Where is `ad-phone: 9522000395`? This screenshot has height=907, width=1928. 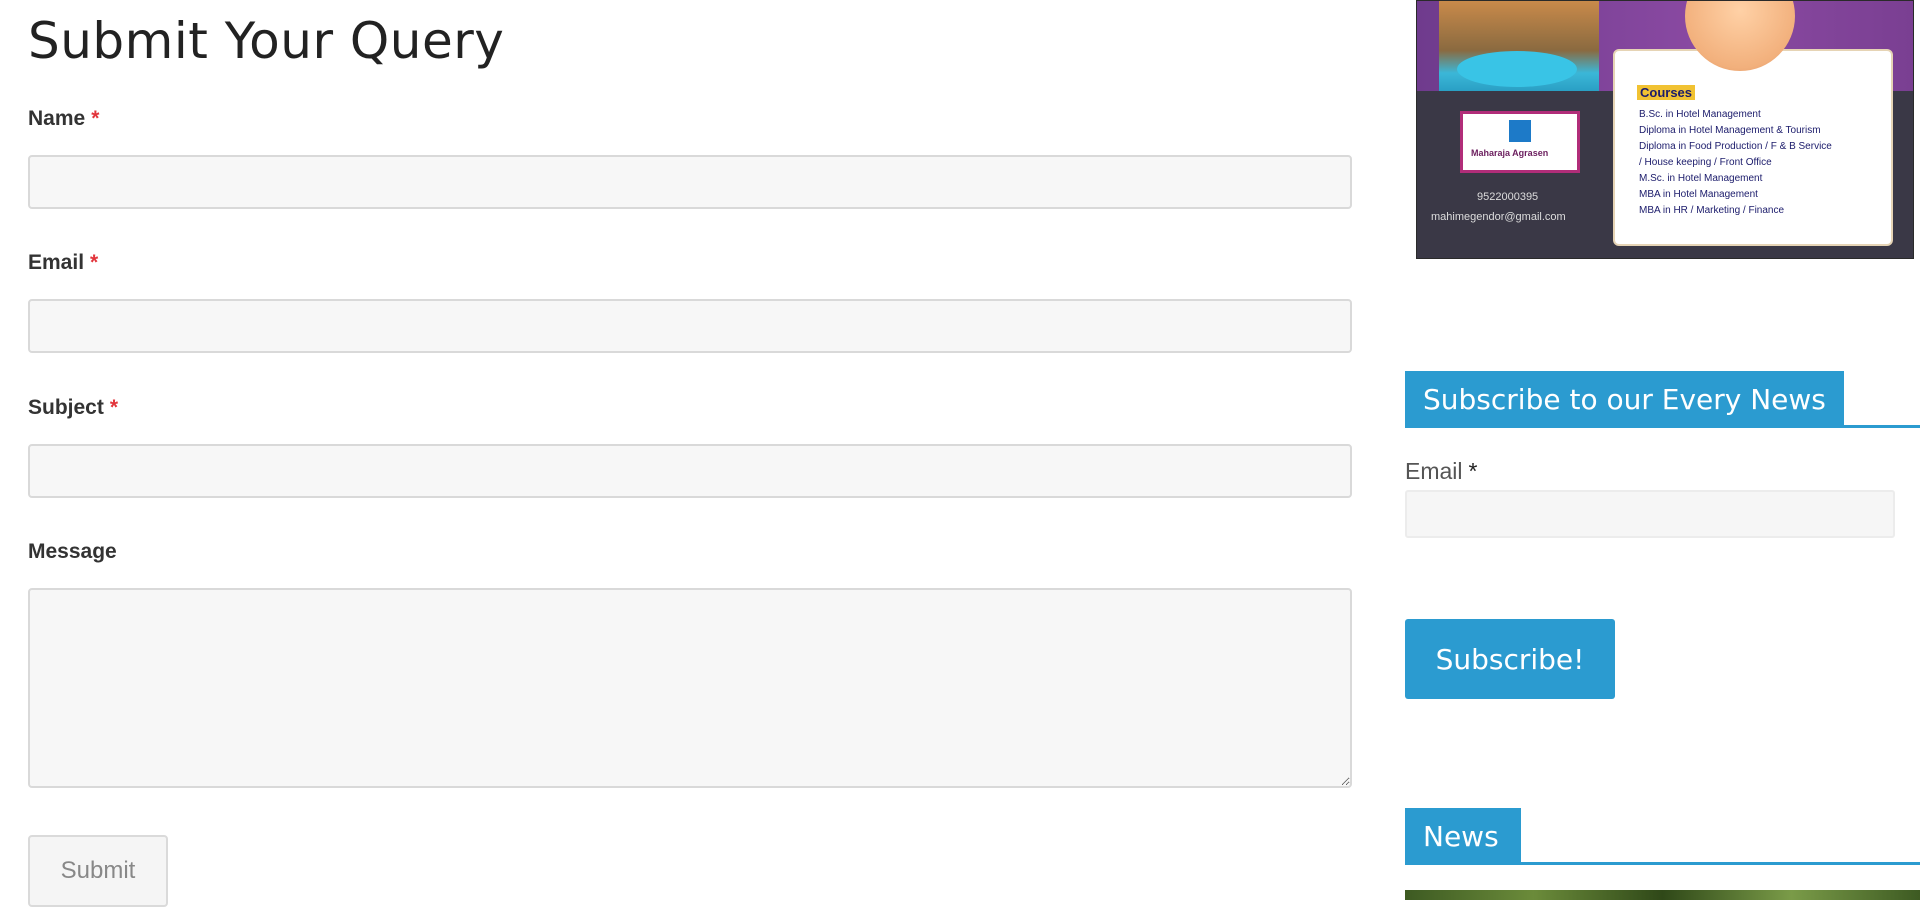
ad-phone: 9522000395 is located at coordinates (1508, 197).